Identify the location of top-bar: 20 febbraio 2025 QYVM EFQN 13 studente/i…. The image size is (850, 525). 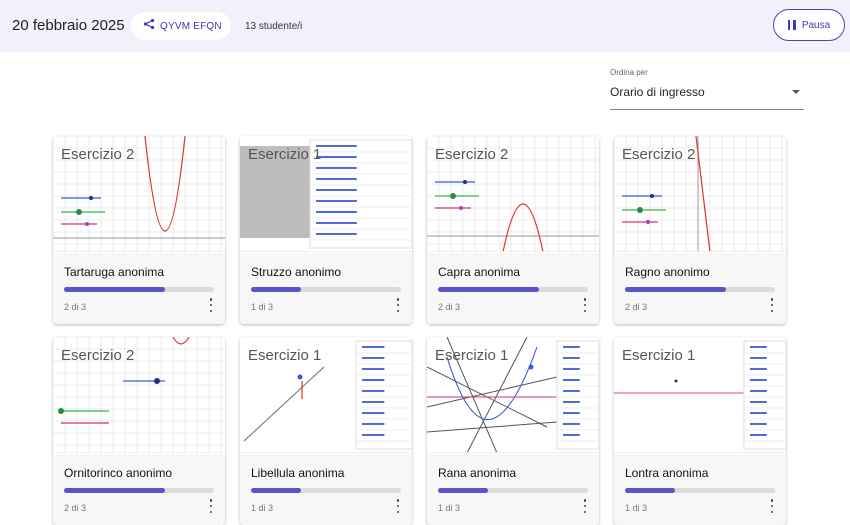
(425, 26).